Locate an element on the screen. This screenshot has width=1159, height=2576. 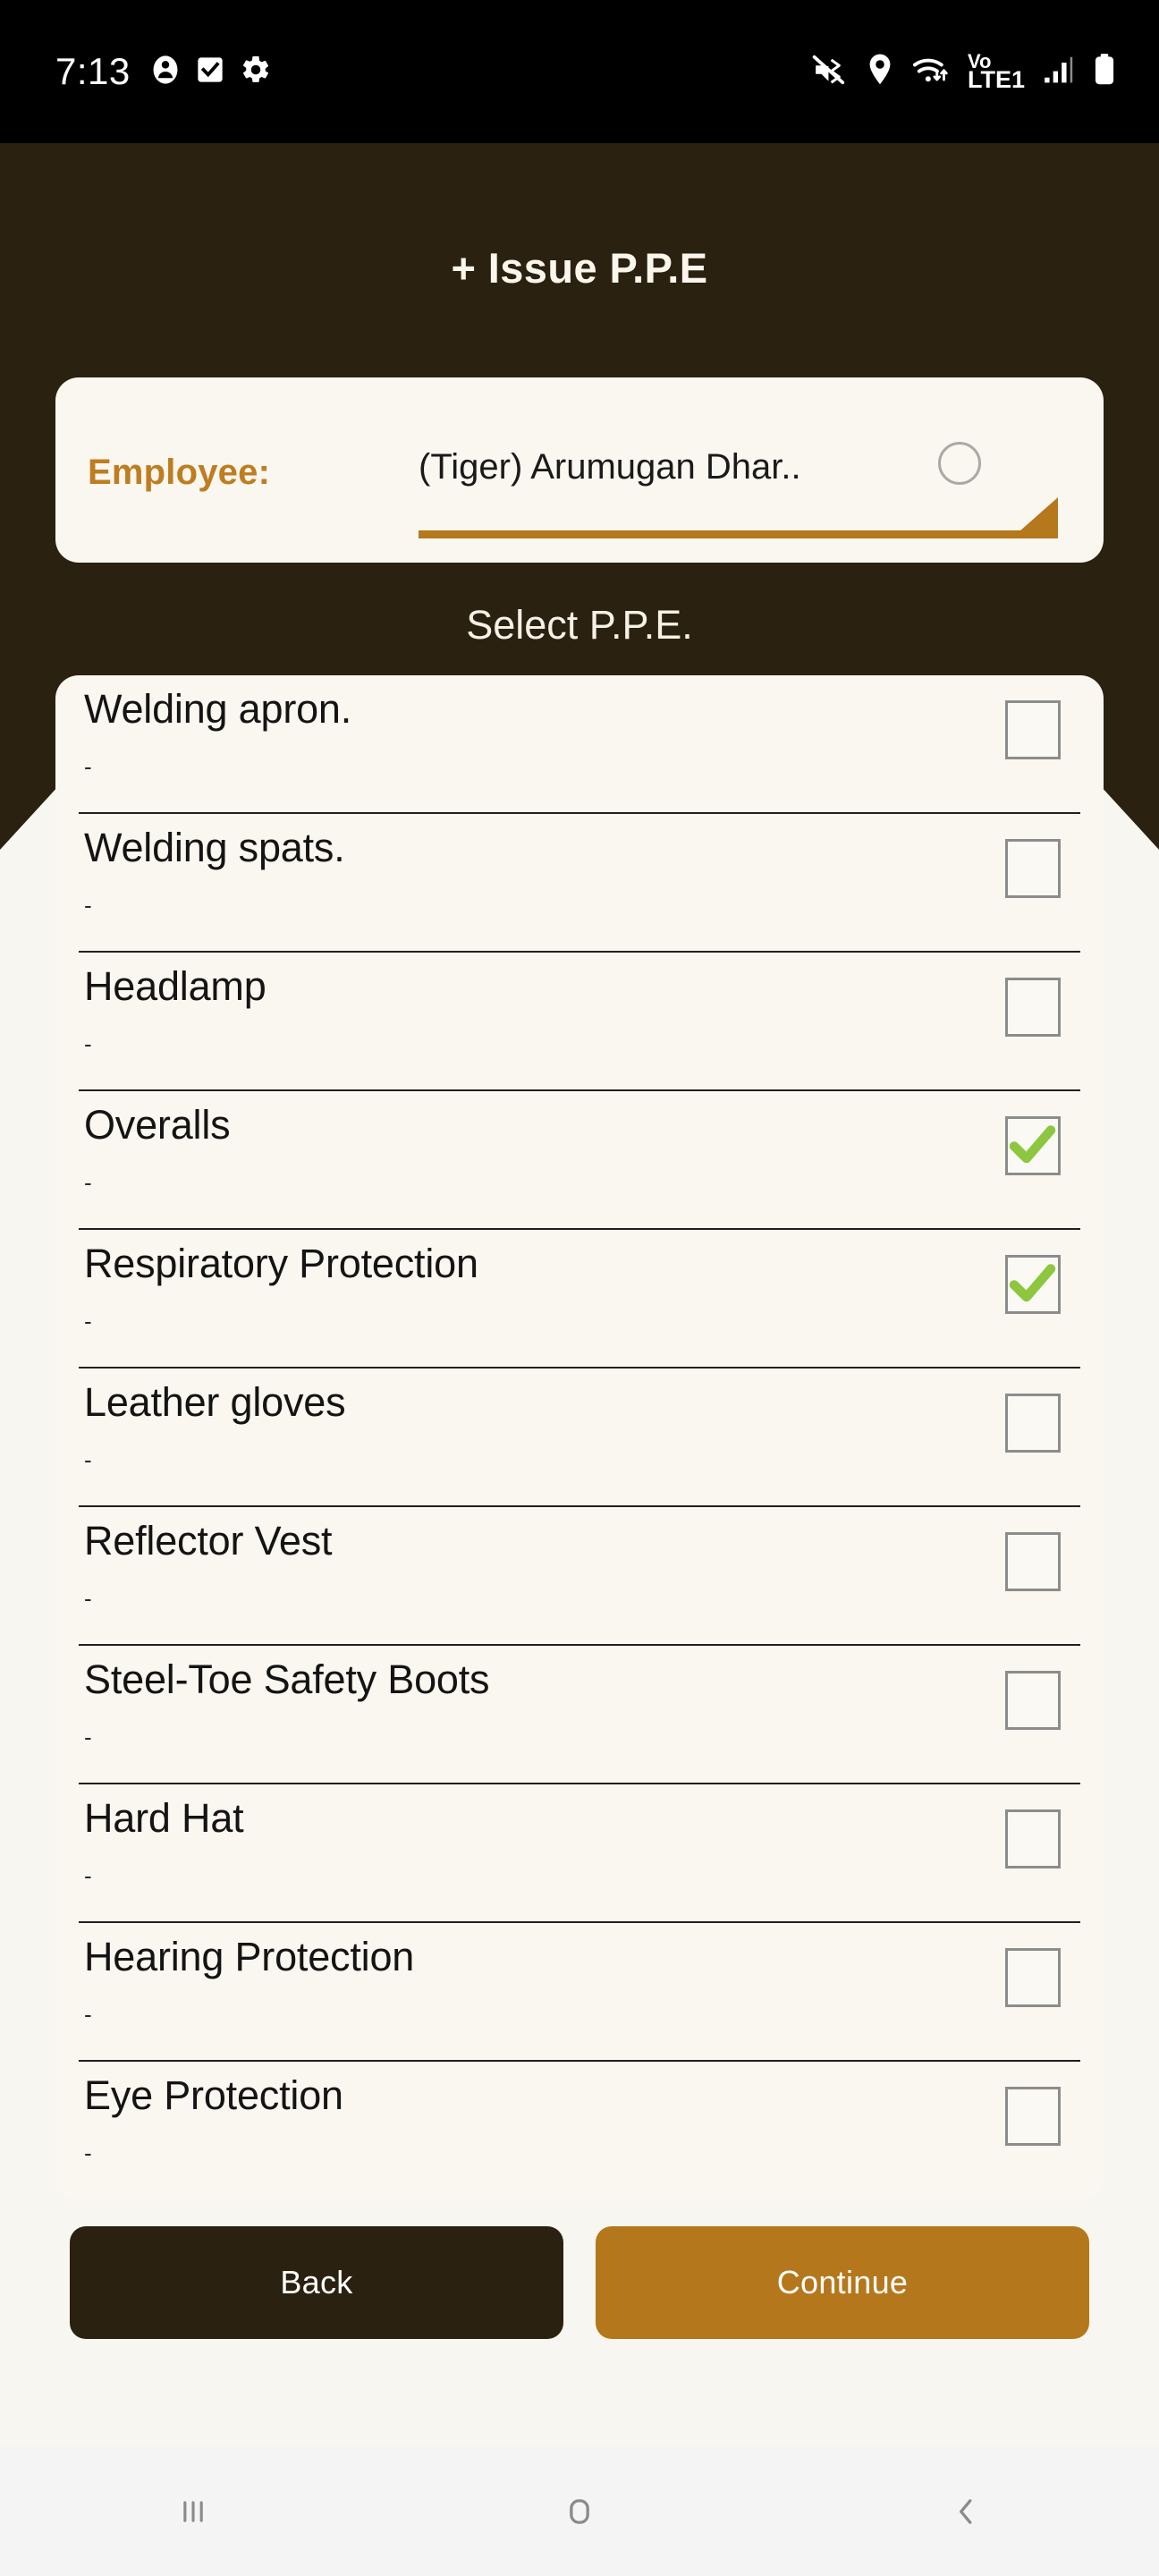
ppe-item-texts: Eye Protection - is located at coordinates (542, 2119).